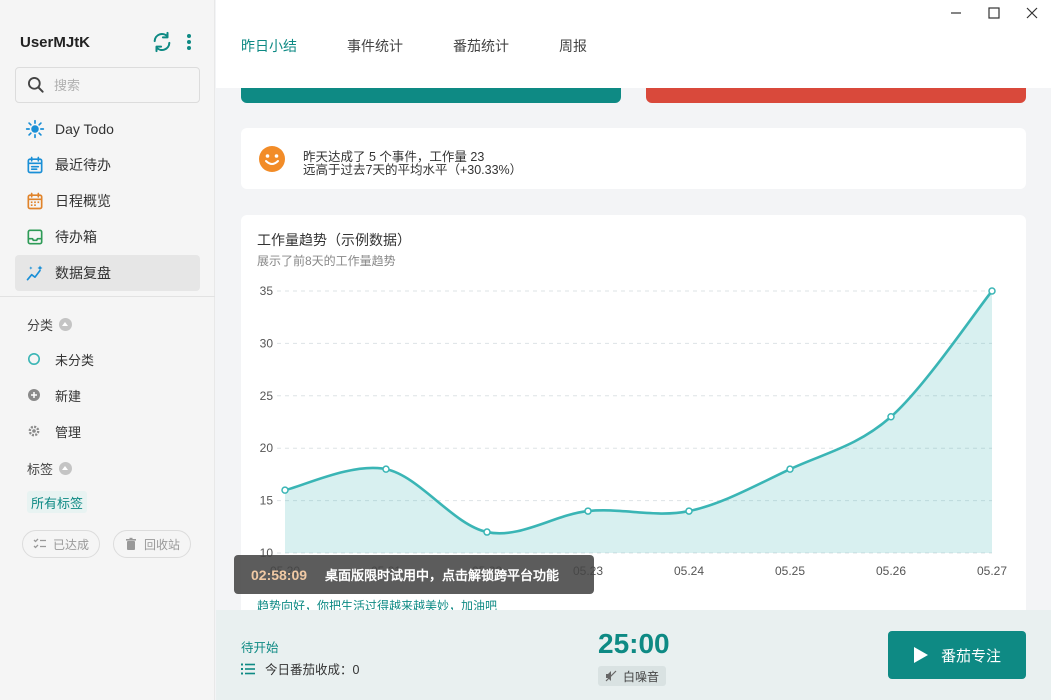 This screenshot has width=1051, height=700. What do you see at coordinates (54, 395) in the screenshot?
I see `category-new: 新建` at bounding box center [54, 395].